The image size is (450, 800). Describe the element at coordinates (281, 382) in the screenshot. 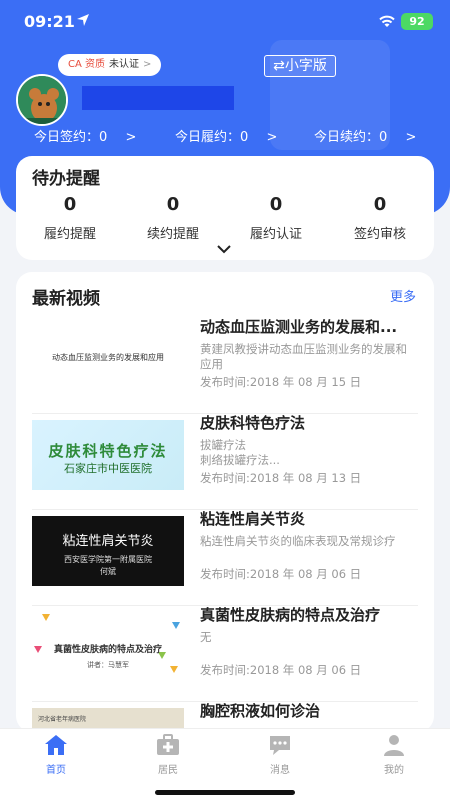

I see `video-date: 发布时间:2018 年 08 月 15 日` at that location.